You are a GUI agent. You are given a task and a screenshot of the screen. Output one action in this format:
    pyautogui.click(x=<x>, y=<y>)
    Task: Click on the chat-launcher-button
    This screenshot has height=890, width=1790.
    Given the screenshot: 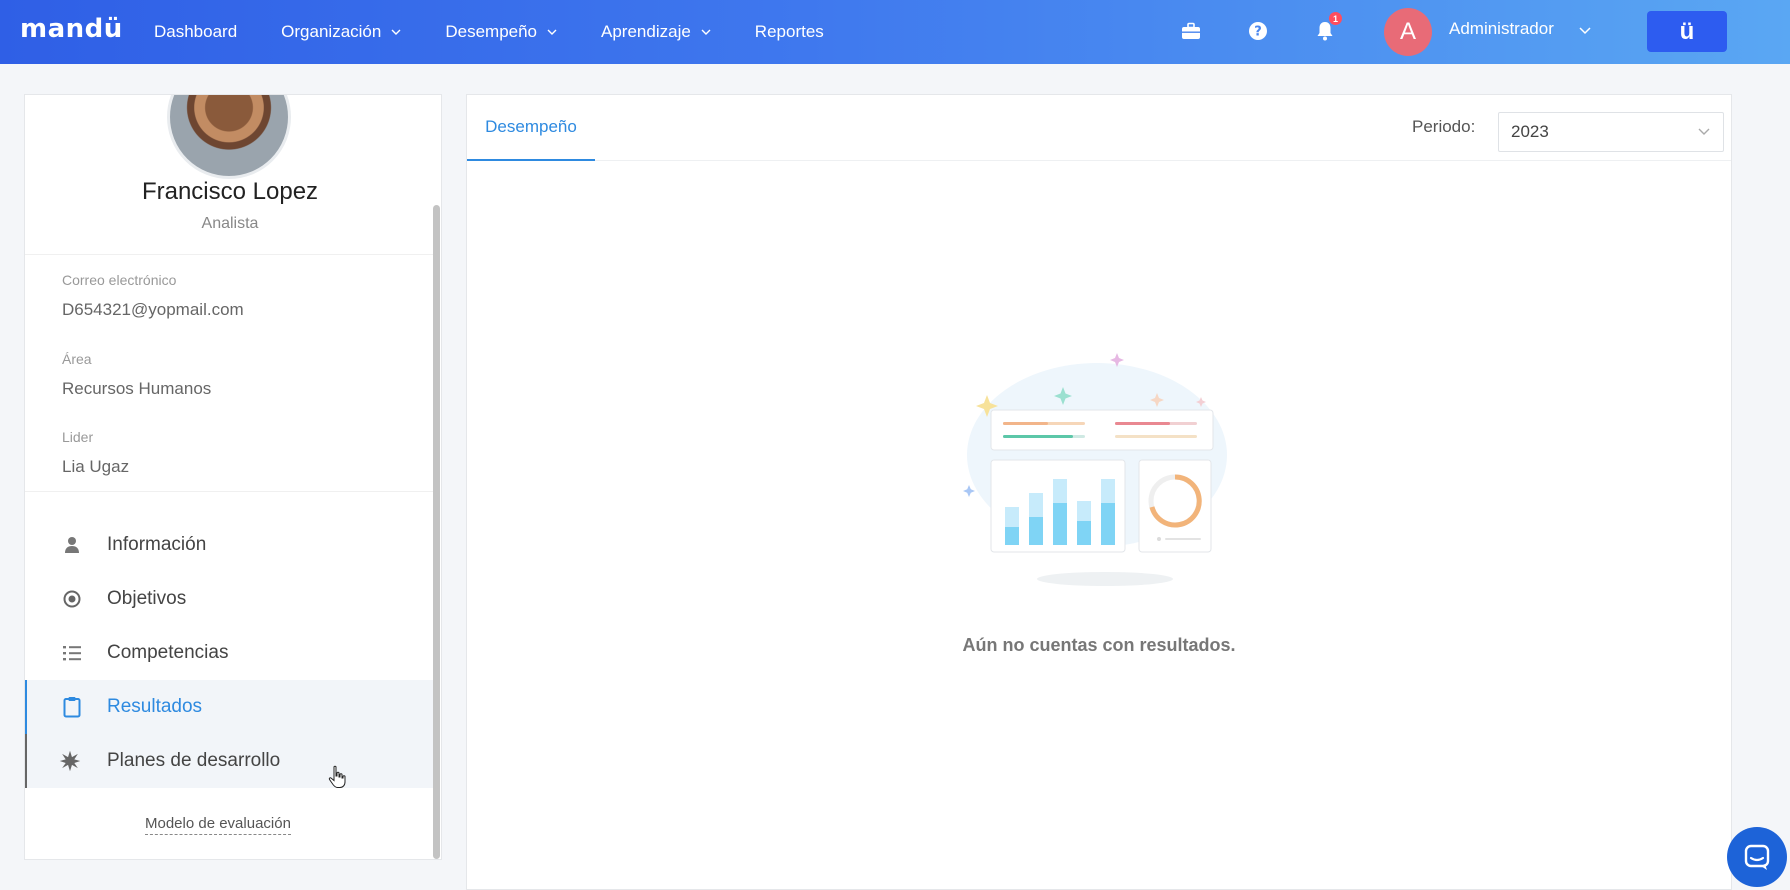 What is the action you would take?
    pyautogui.click(x=1757, y=857)
    